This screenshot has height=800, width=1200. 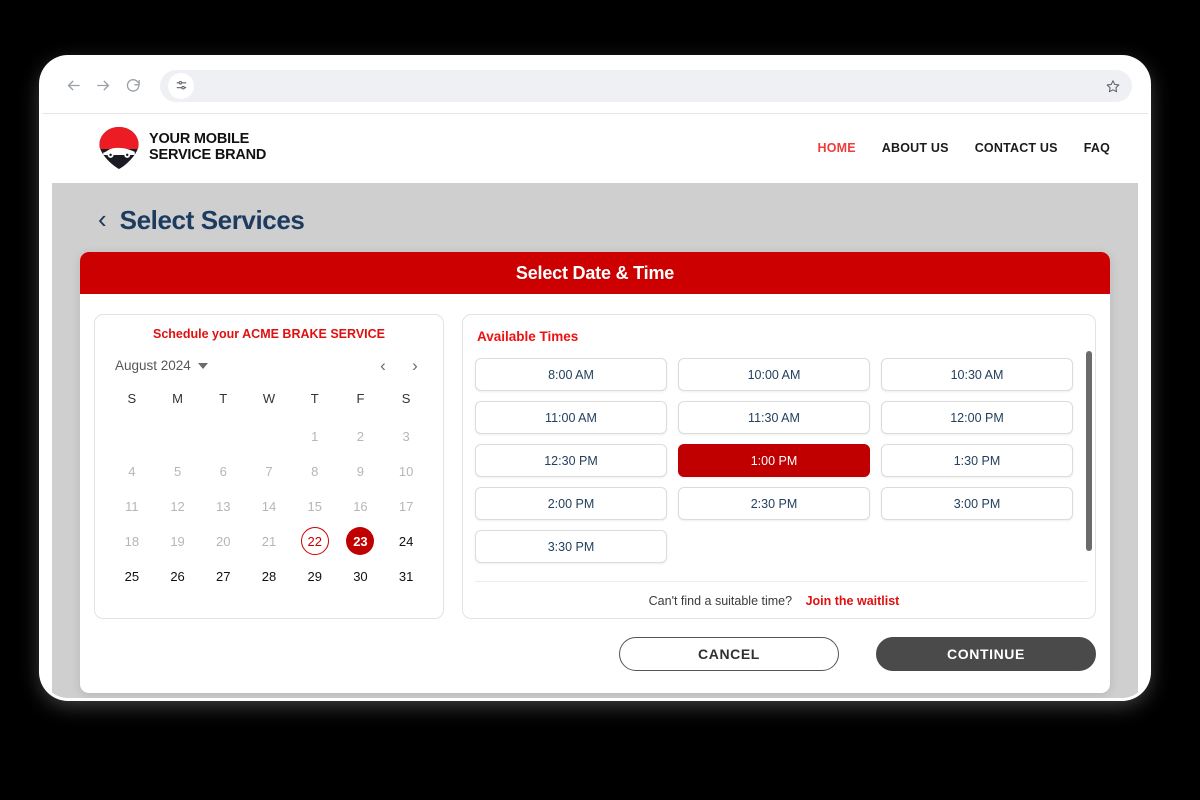 I want to click on prev-month-icon: ‹, so click(x=383, y=365).